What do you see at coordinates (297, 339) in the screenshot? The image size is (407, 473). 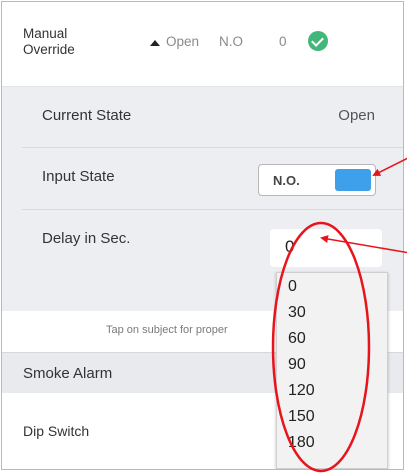 I see `delay-option: 60` at bounding box center [297, 339].